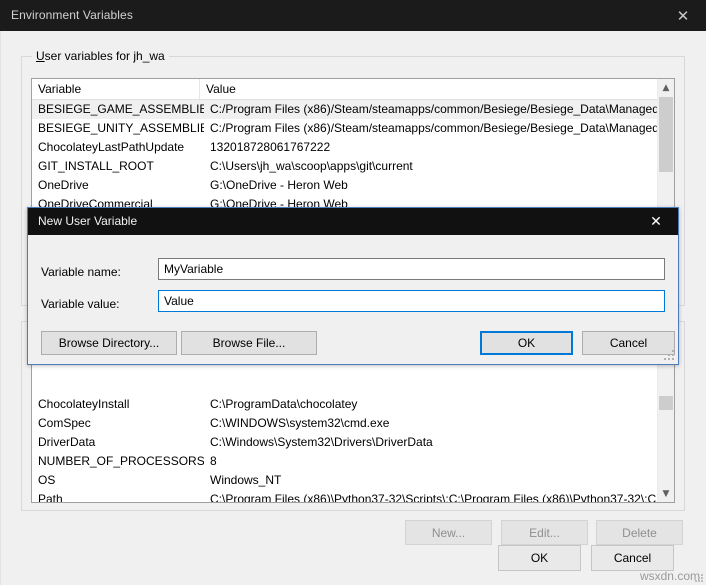  Describe the element at coordinates (81, 272) in the screenshot. I see `variable-name-label: Variable name:` at that location.